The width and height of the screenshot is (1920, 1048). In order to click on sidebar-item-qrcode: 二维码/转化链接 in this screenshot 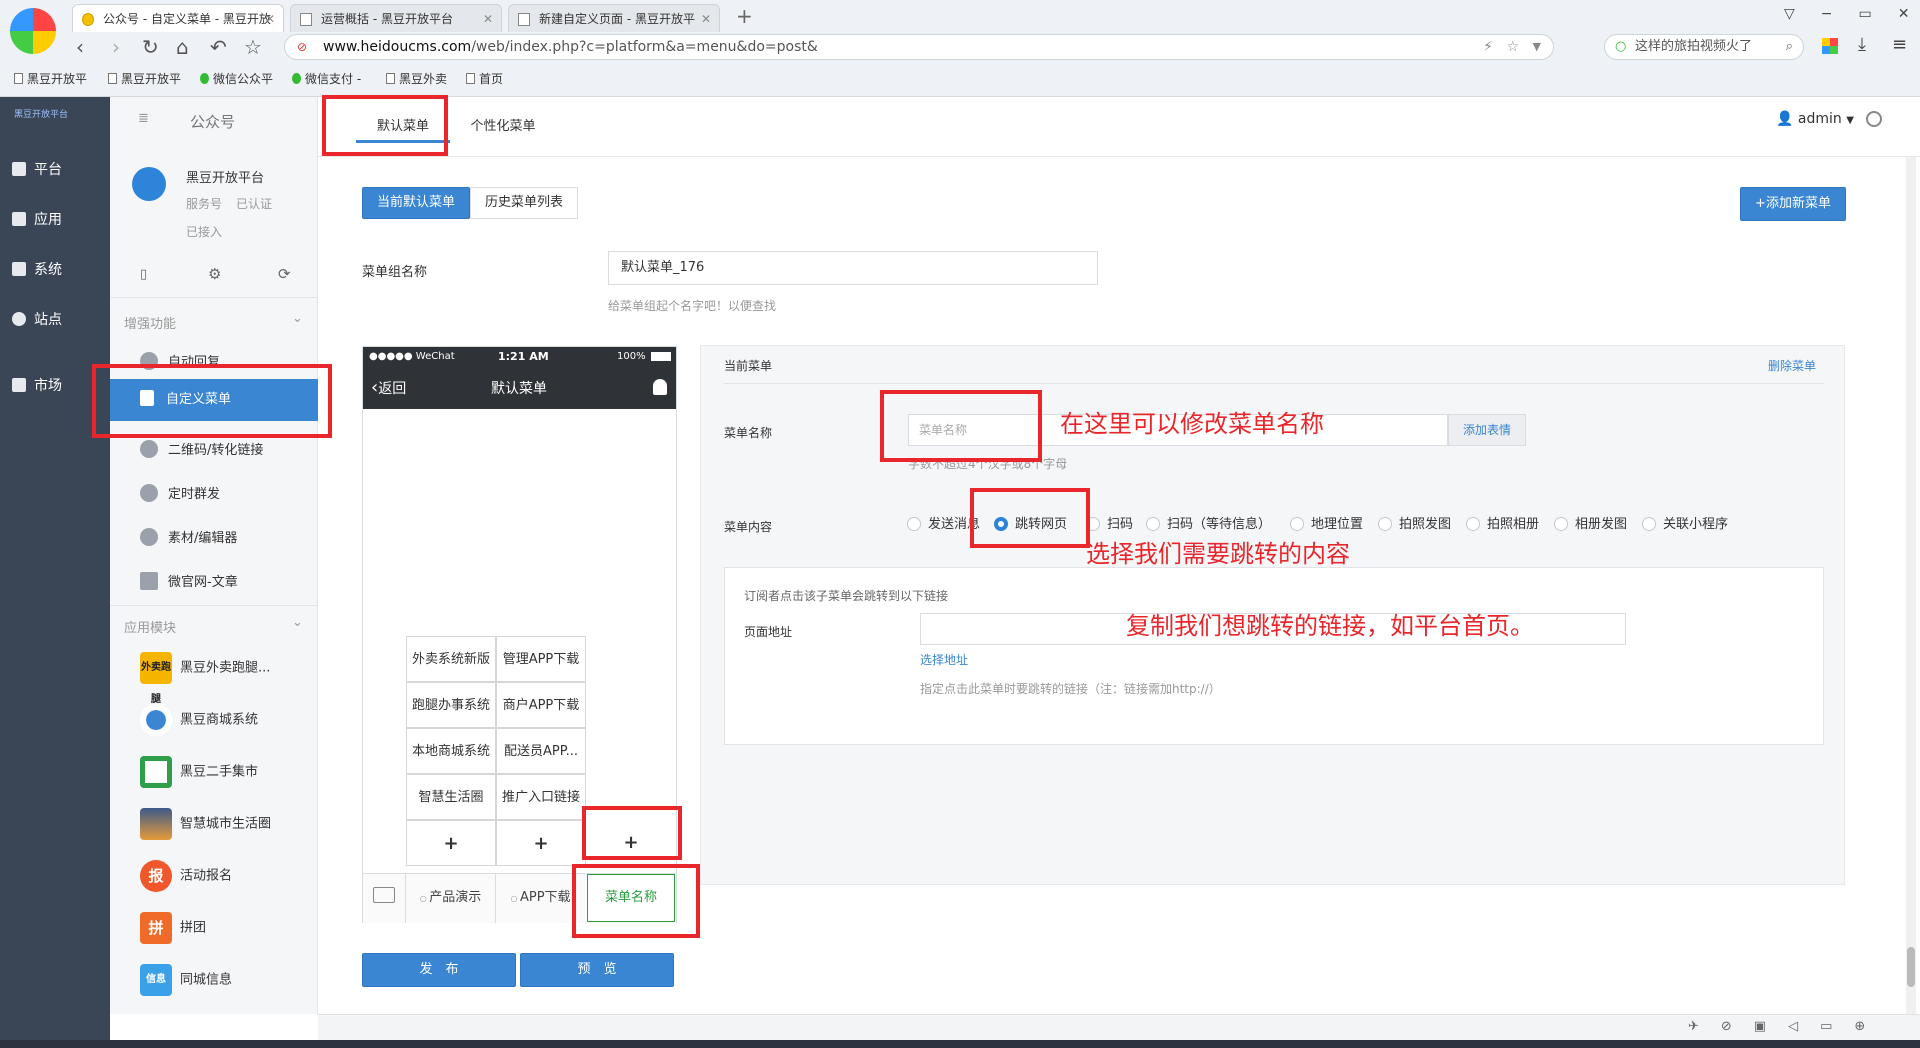, I will do `click(201, 448)`.